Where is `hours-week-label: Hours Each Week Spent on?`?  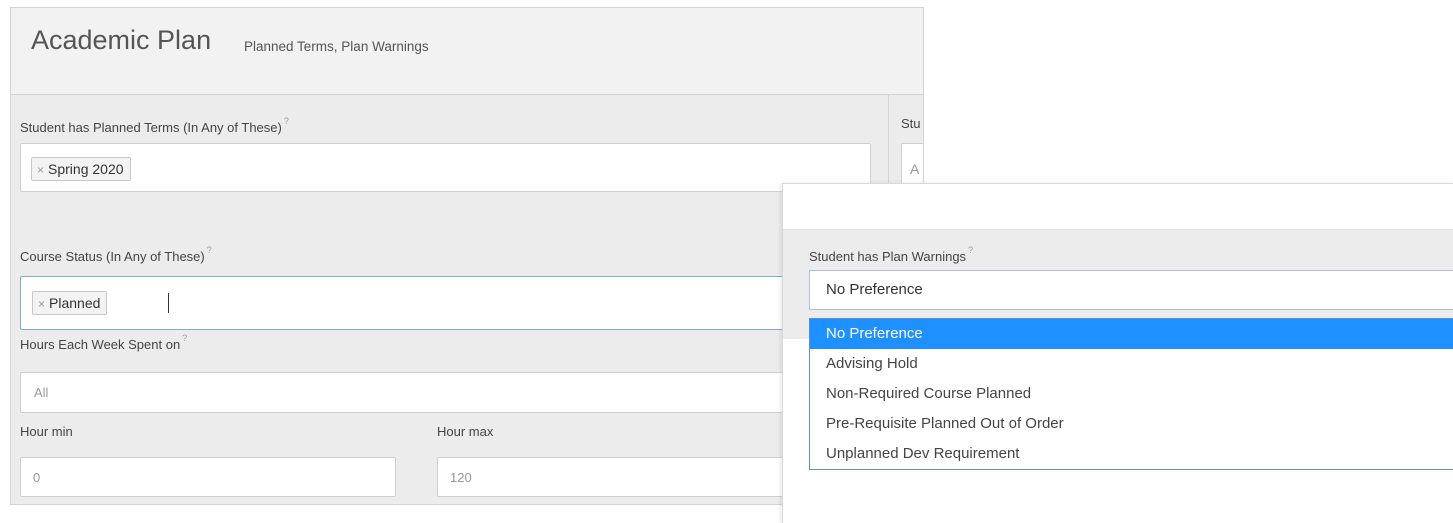
hours-week-label: Hours Each Week Spent on? is located at coordinates (103, 342).